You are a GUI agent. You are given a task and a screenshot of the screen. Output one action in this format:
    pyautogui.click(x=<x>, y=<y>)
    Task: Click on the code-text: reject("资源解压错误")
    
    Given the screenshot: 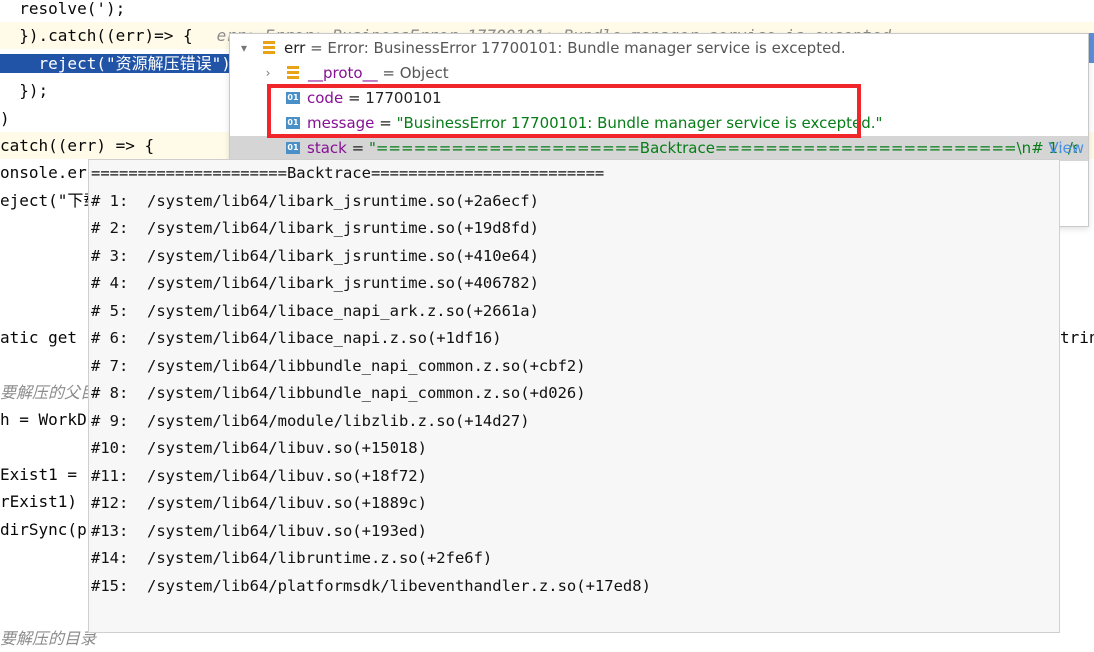 What is the action you would take?
    pyautogui.click(x=118, y=63)
    